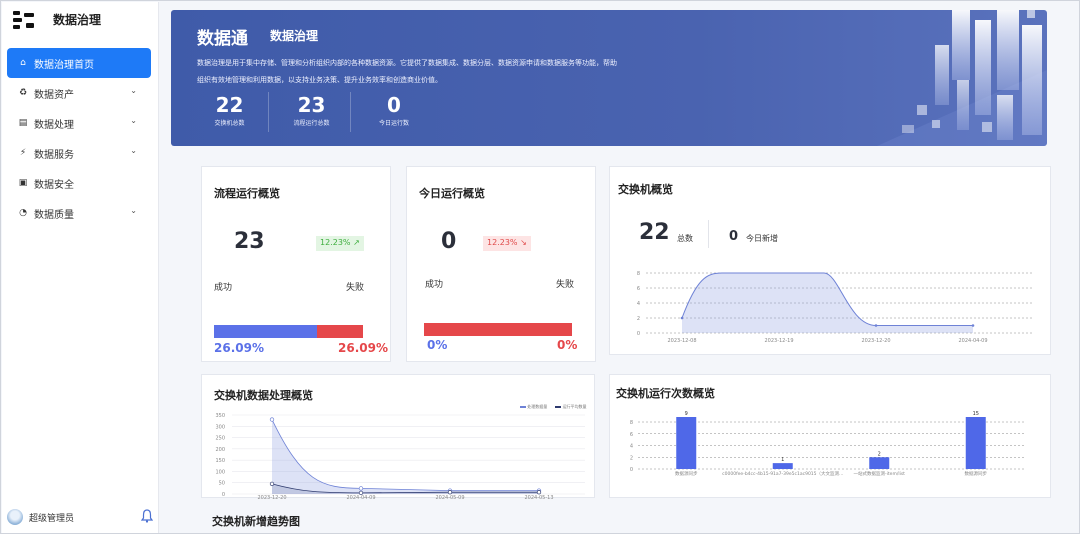 Image resolution: width=1080 pixels, height=534 pixels. I want to click on gauge-icon: ◔, so click(23, 213).